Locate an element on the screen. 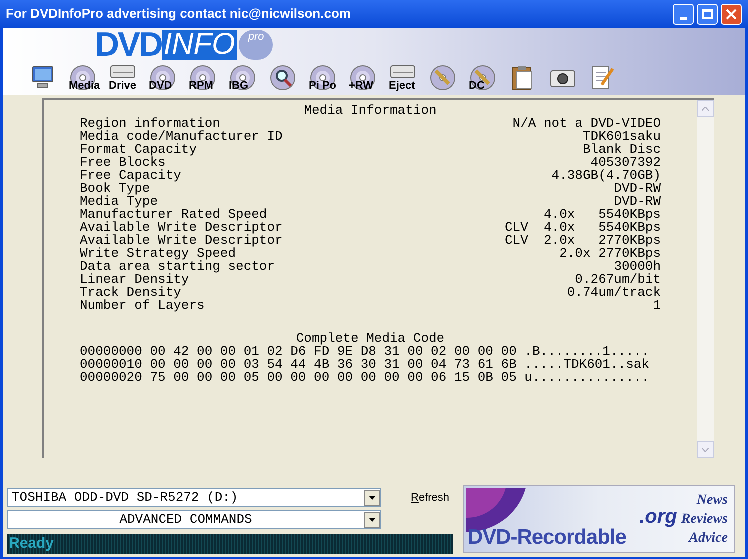 The width and height of the screenshot is (748, 559). info-value: Blank Disc is located at coordinates (621, 149).